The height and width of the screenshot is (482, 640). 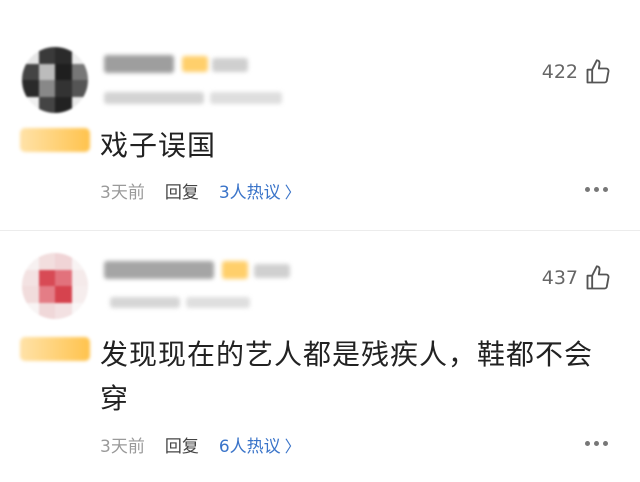 I want to click on like-count: 437, so click(x=559, y=278).